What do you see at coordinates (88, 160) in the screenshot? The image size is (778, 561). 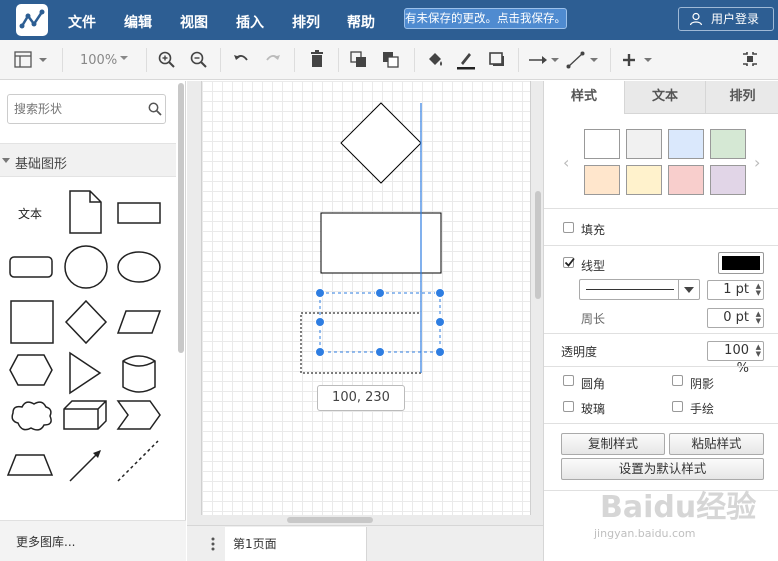 I see `library-header-basic: 基础图形` at bounding box center [88, 160].